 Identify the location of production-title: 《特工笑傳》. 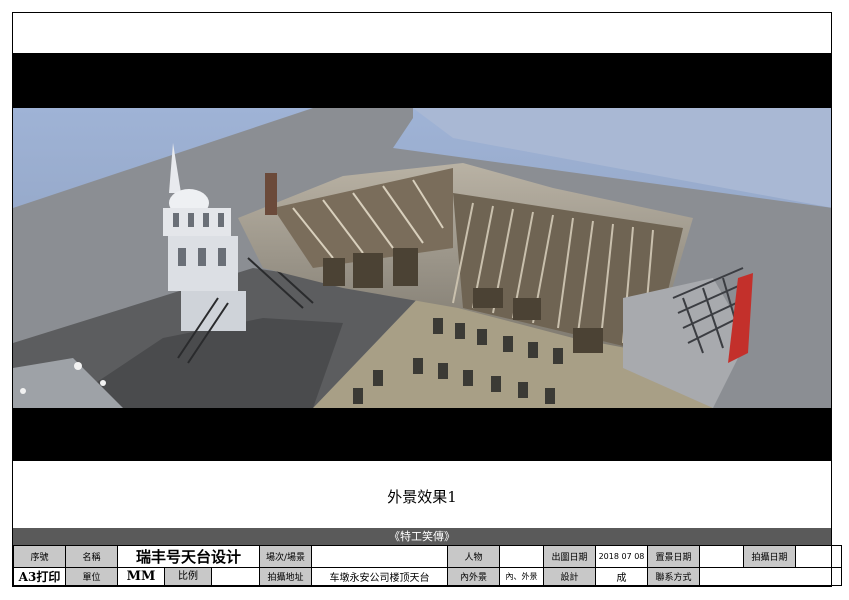
(422, 536).